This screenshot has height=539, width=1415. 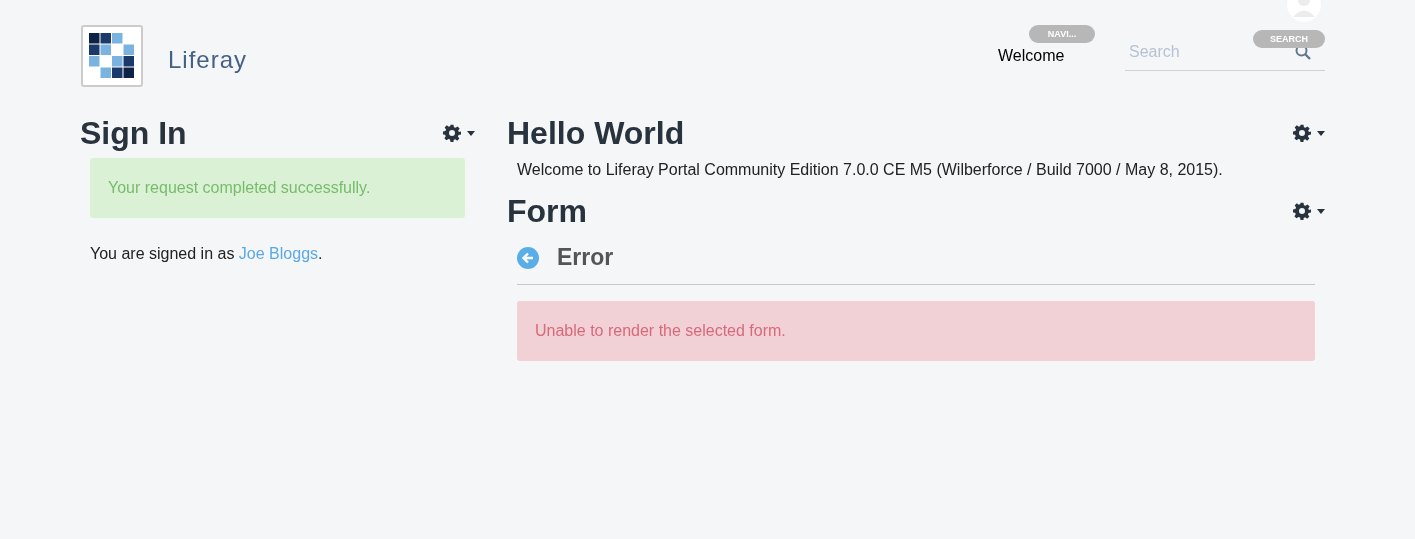 What do you see at coordinates (112, 56) in the screenshot?
I see `site-logo` at bounding box center [112, 56].